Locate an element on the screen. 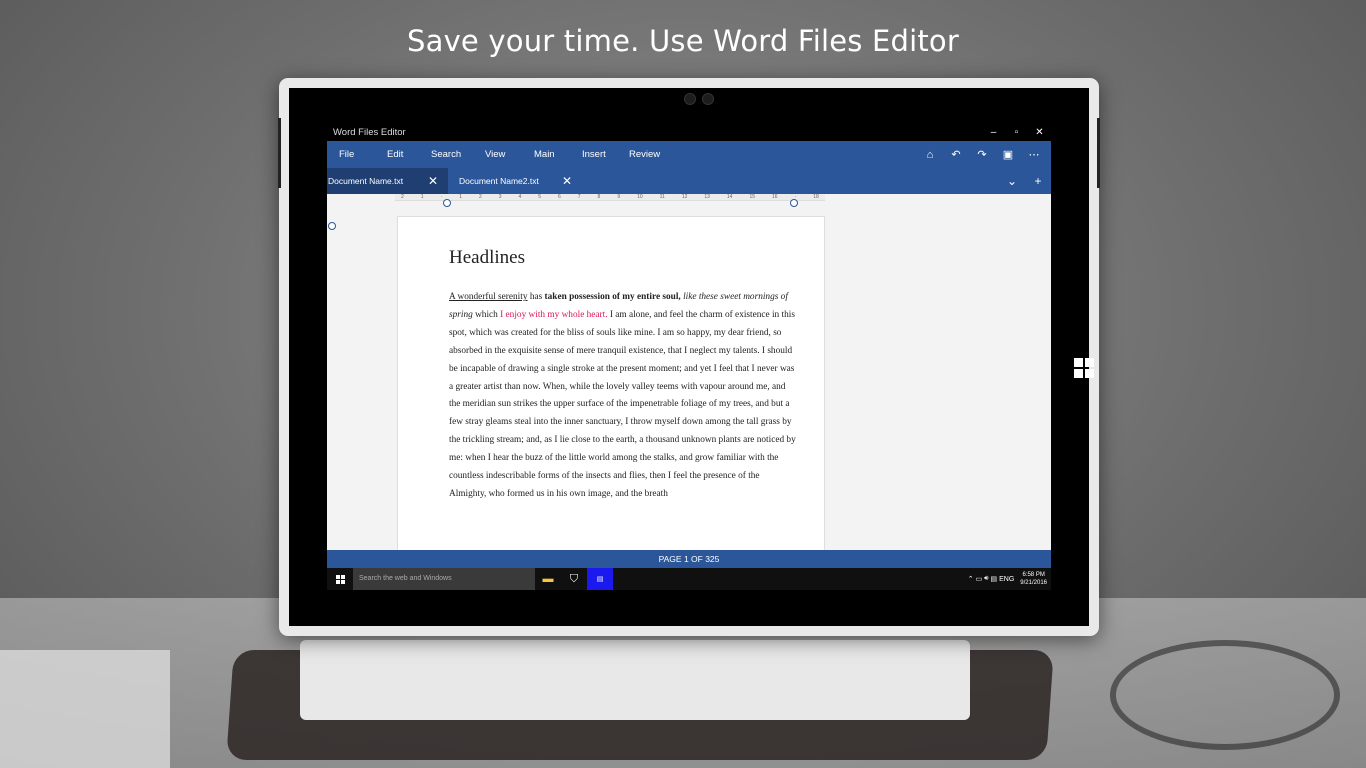  vertical-ruler-marker is located at coordinates (332, 226).